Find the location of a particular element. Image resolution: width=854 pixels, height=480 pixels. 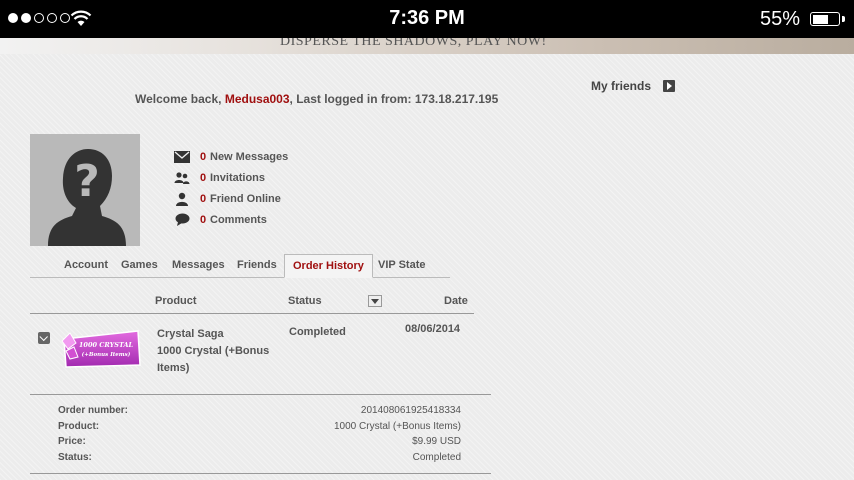

person-icon is located at coordinates (182, 199).